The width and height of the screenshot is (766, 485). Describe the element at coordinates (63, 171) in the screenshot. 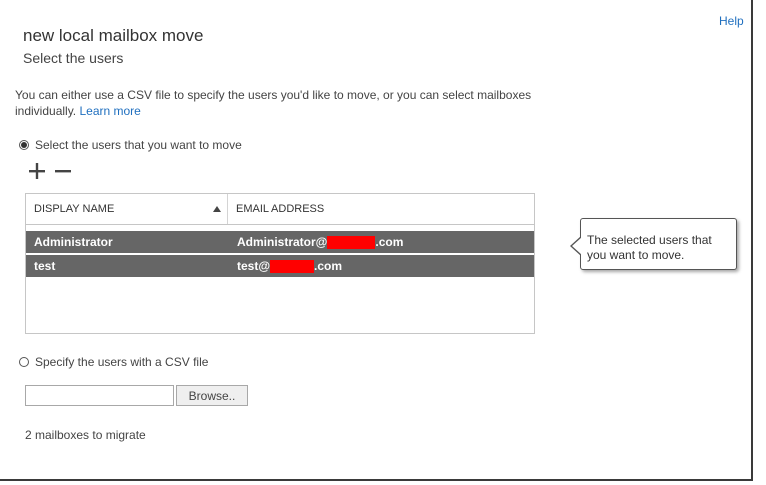

I see `minus-icon` at that location.